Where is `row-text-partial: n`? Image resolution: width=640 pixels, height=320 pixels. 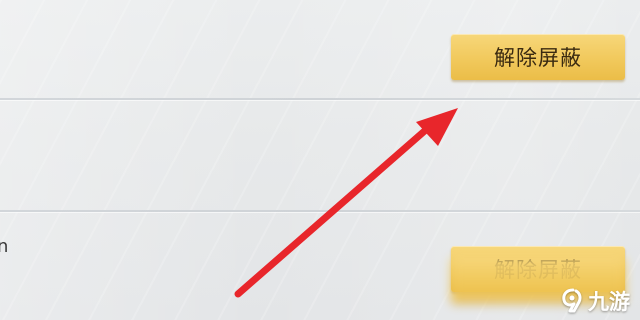 row-text-partial: n is located at coordinates (4, 246).